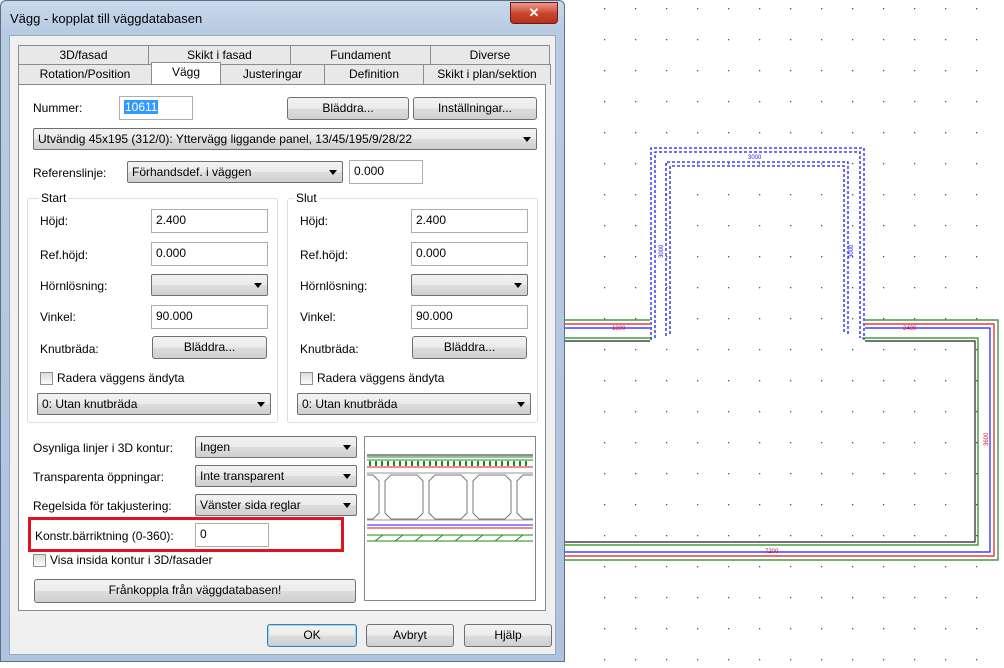 The image size is (1004, 668). Describe the element at coordinates (306, 198) in the screenshot. I see `slut-group-title: Slut` at that location.